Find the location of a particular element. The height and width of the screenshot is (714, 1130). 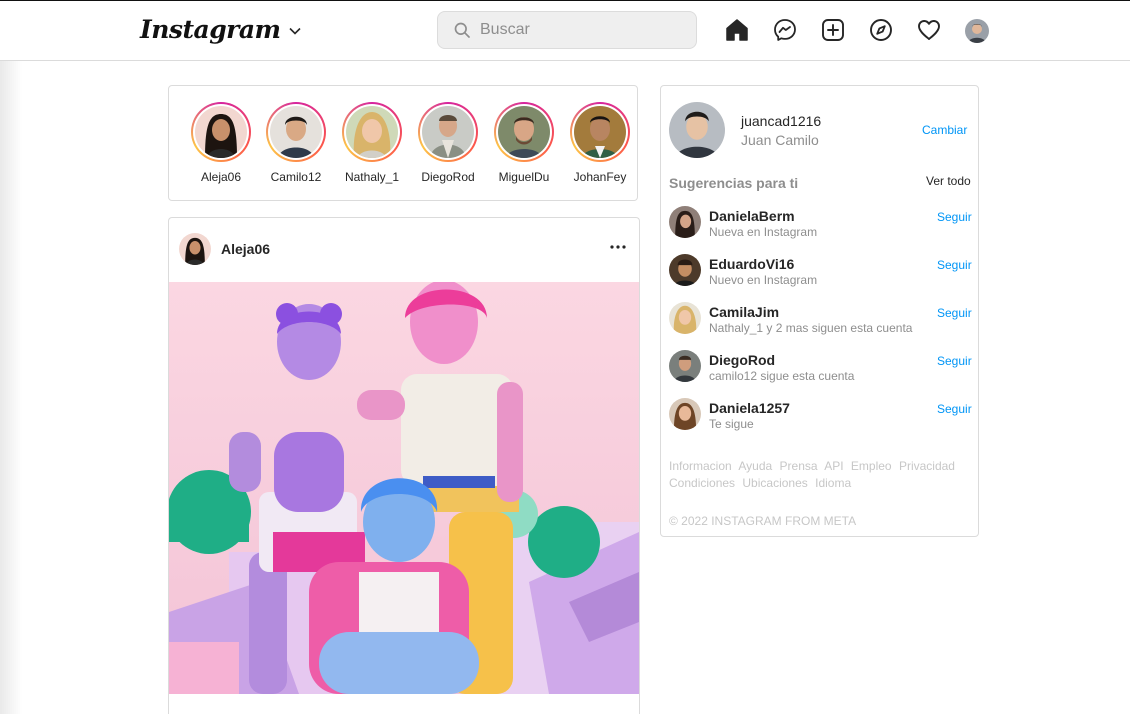

search-box is located at coordinates (567, 30).